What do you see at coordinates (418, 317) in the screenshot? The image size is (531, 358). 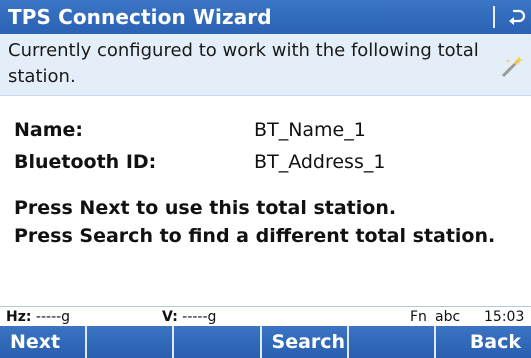 I see `fn-indicator: Fn` at bounding box center [418, 317].